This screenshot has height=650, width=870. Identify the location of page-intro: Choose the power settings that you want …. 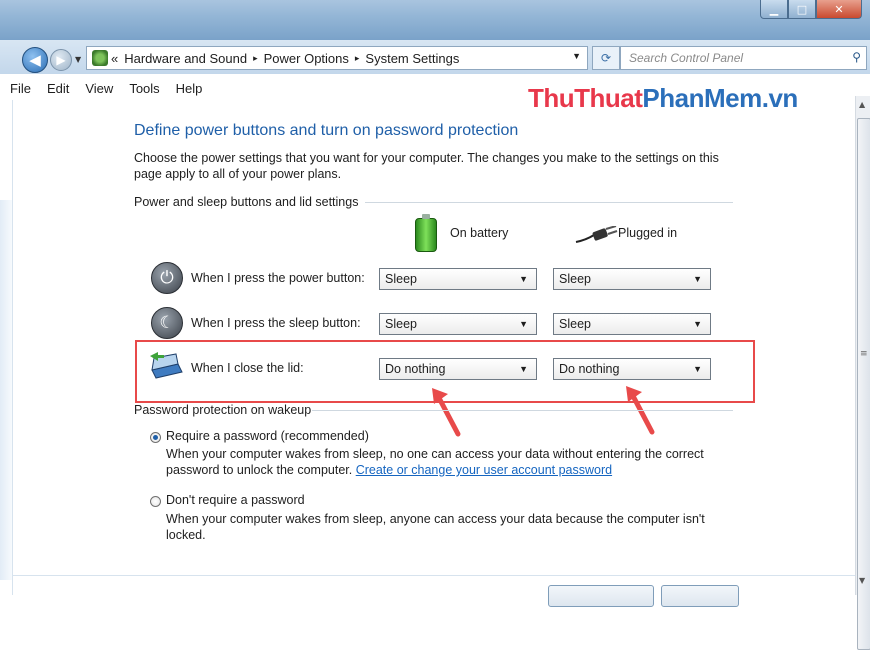
(426, 166).